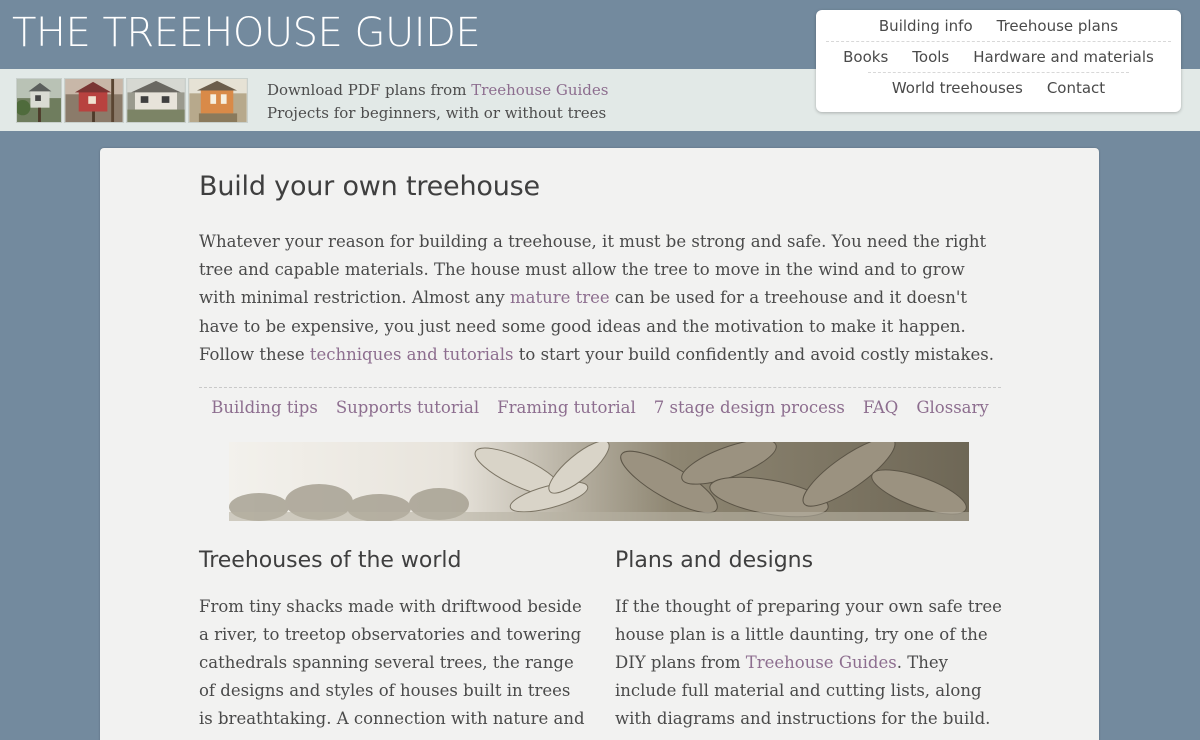 The width and height of the screenshot is (1200, 740). I want to click on nav-world-treehouses: World treehouses, so click(957, 88).